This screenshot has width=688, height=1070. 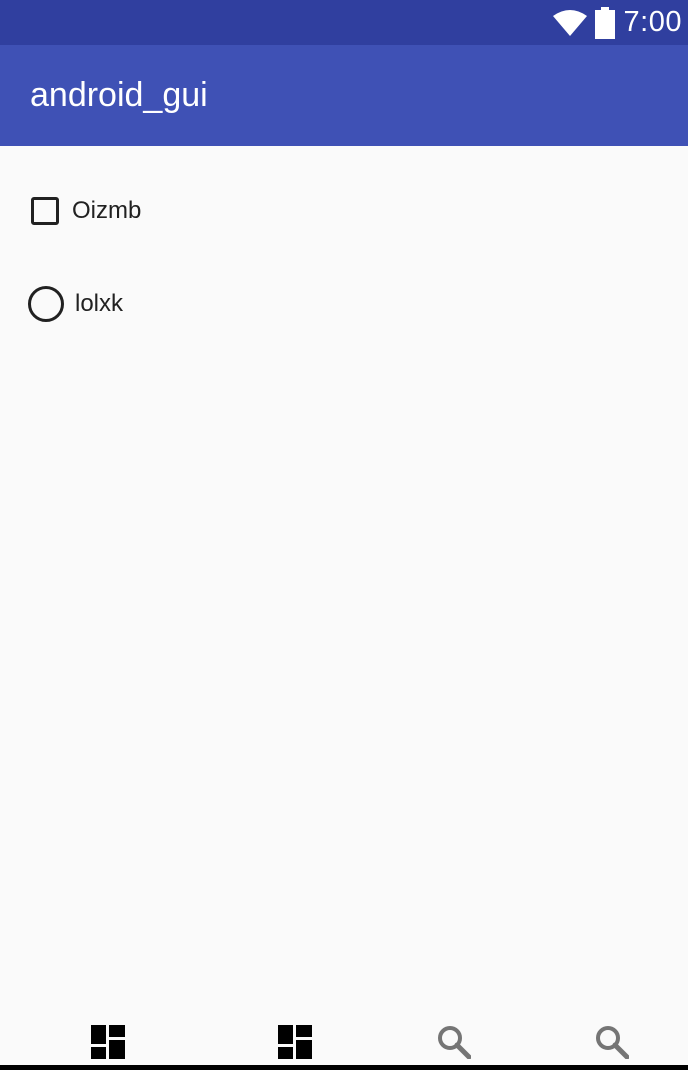 What do you see at coordinates (45, 211) in the screenshot?
I see `checkbox-unchecked-icon` at bounding box center [45, 211].